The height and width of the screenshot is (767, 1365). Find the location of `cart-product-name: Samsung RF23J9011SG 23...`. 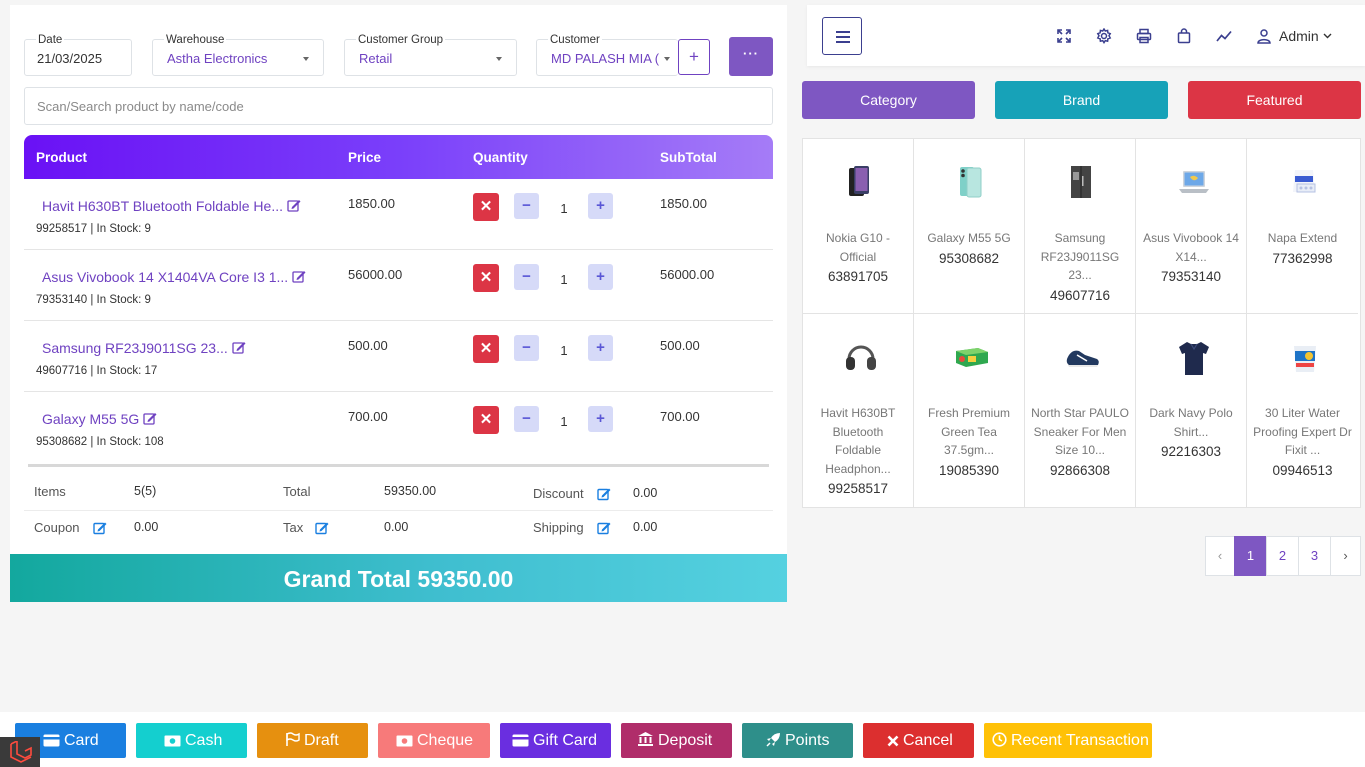

cart-product-name: Samsung RF23J9011SG 23... is located at coordinates (144, 348).